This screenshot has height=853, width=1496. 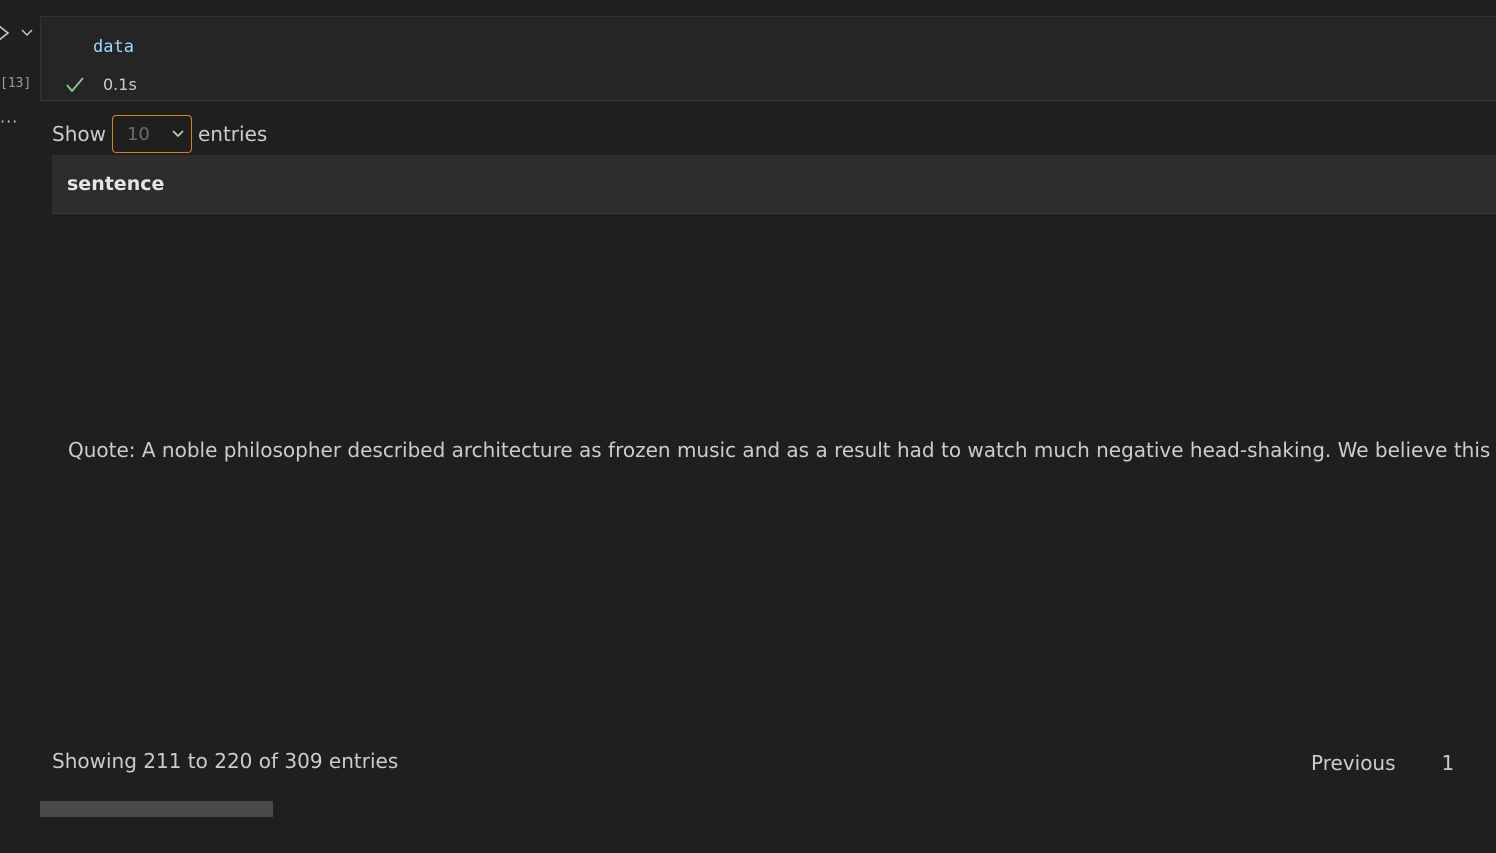 What do you see at coordinates (120, 84) in the screenshot?
I see `execution-time: 0.1s` at bounding box center [120, 84].